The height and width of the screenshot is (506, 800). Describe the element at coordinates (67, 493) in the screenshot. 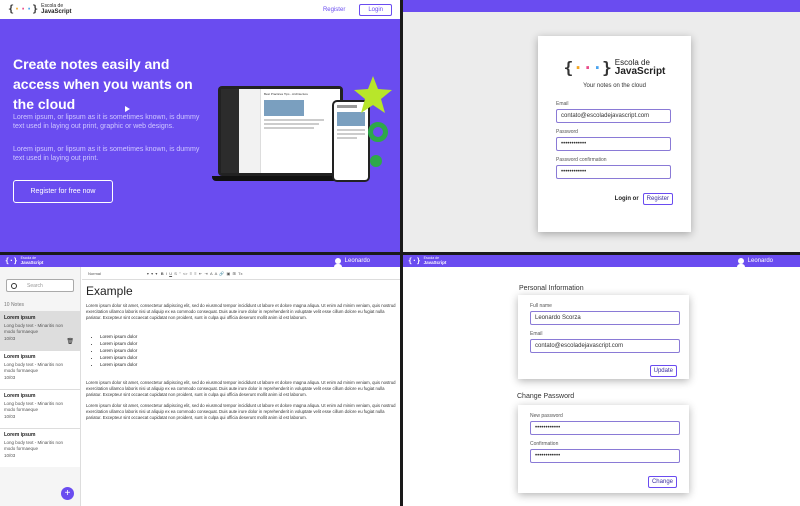

I see `add-note-button: +` at that location.